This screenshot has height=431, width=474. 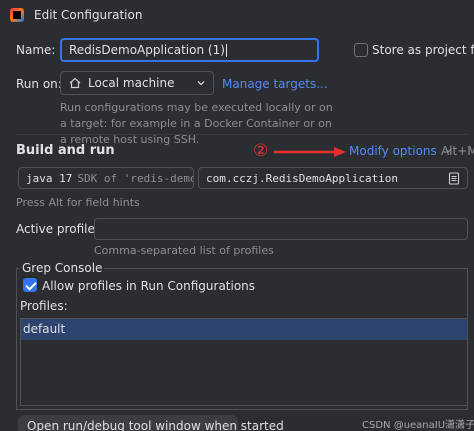 What do you see at coordinates (457, 151) in the screenshot?
I see `modify-options-shortcut: Alt+M` at bounding box center [457, 151].